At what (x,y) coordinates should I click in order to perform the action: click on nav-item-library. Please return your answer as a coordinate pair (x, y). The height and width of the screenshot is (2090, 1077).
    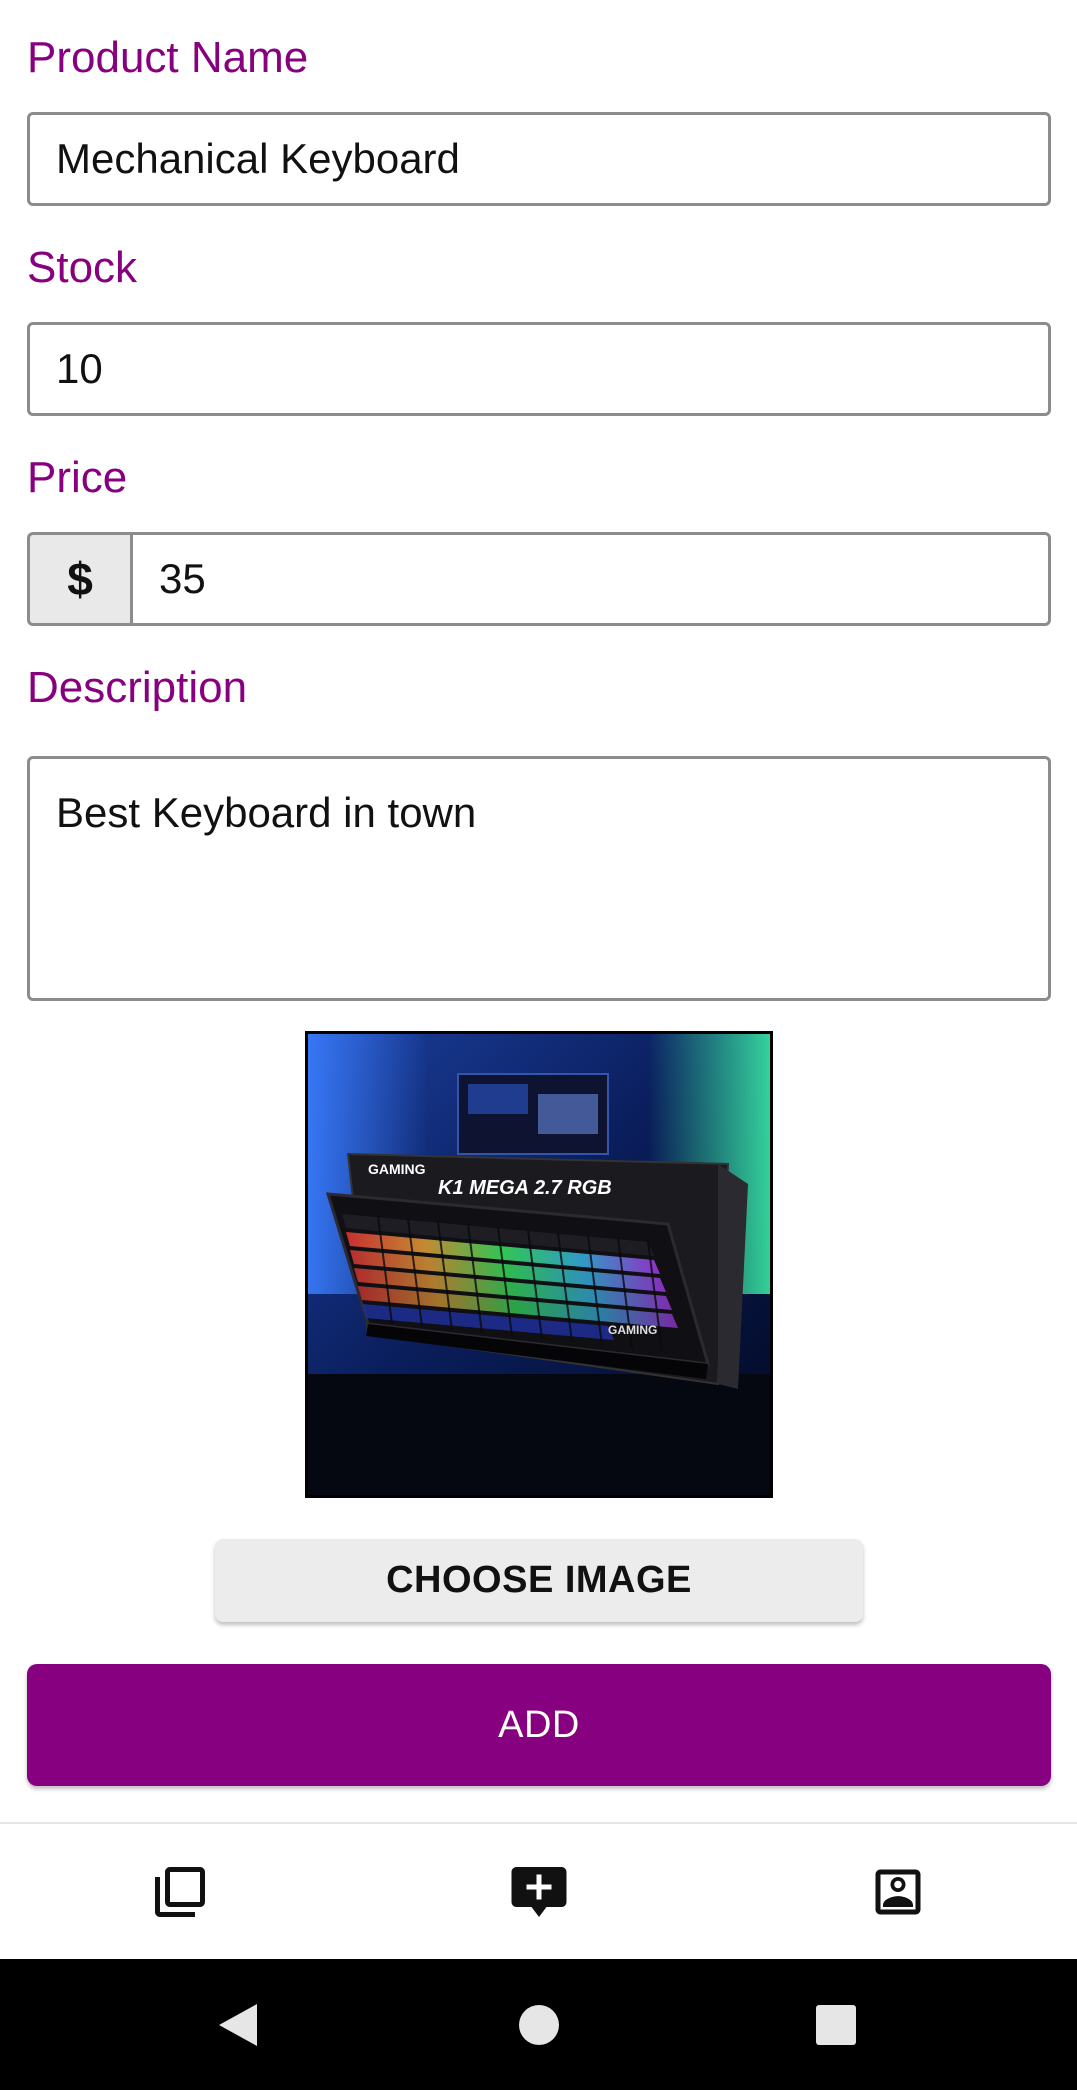
    Looking at the image, I should click on (179, 1891).